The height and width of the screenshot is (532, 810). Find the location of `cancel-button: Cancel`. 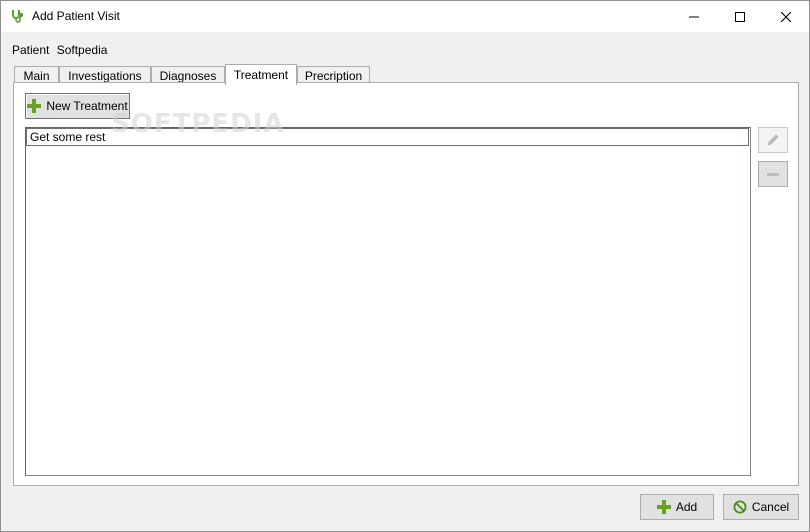

cancel-button: Cancel is located at coordinates (761, 507).